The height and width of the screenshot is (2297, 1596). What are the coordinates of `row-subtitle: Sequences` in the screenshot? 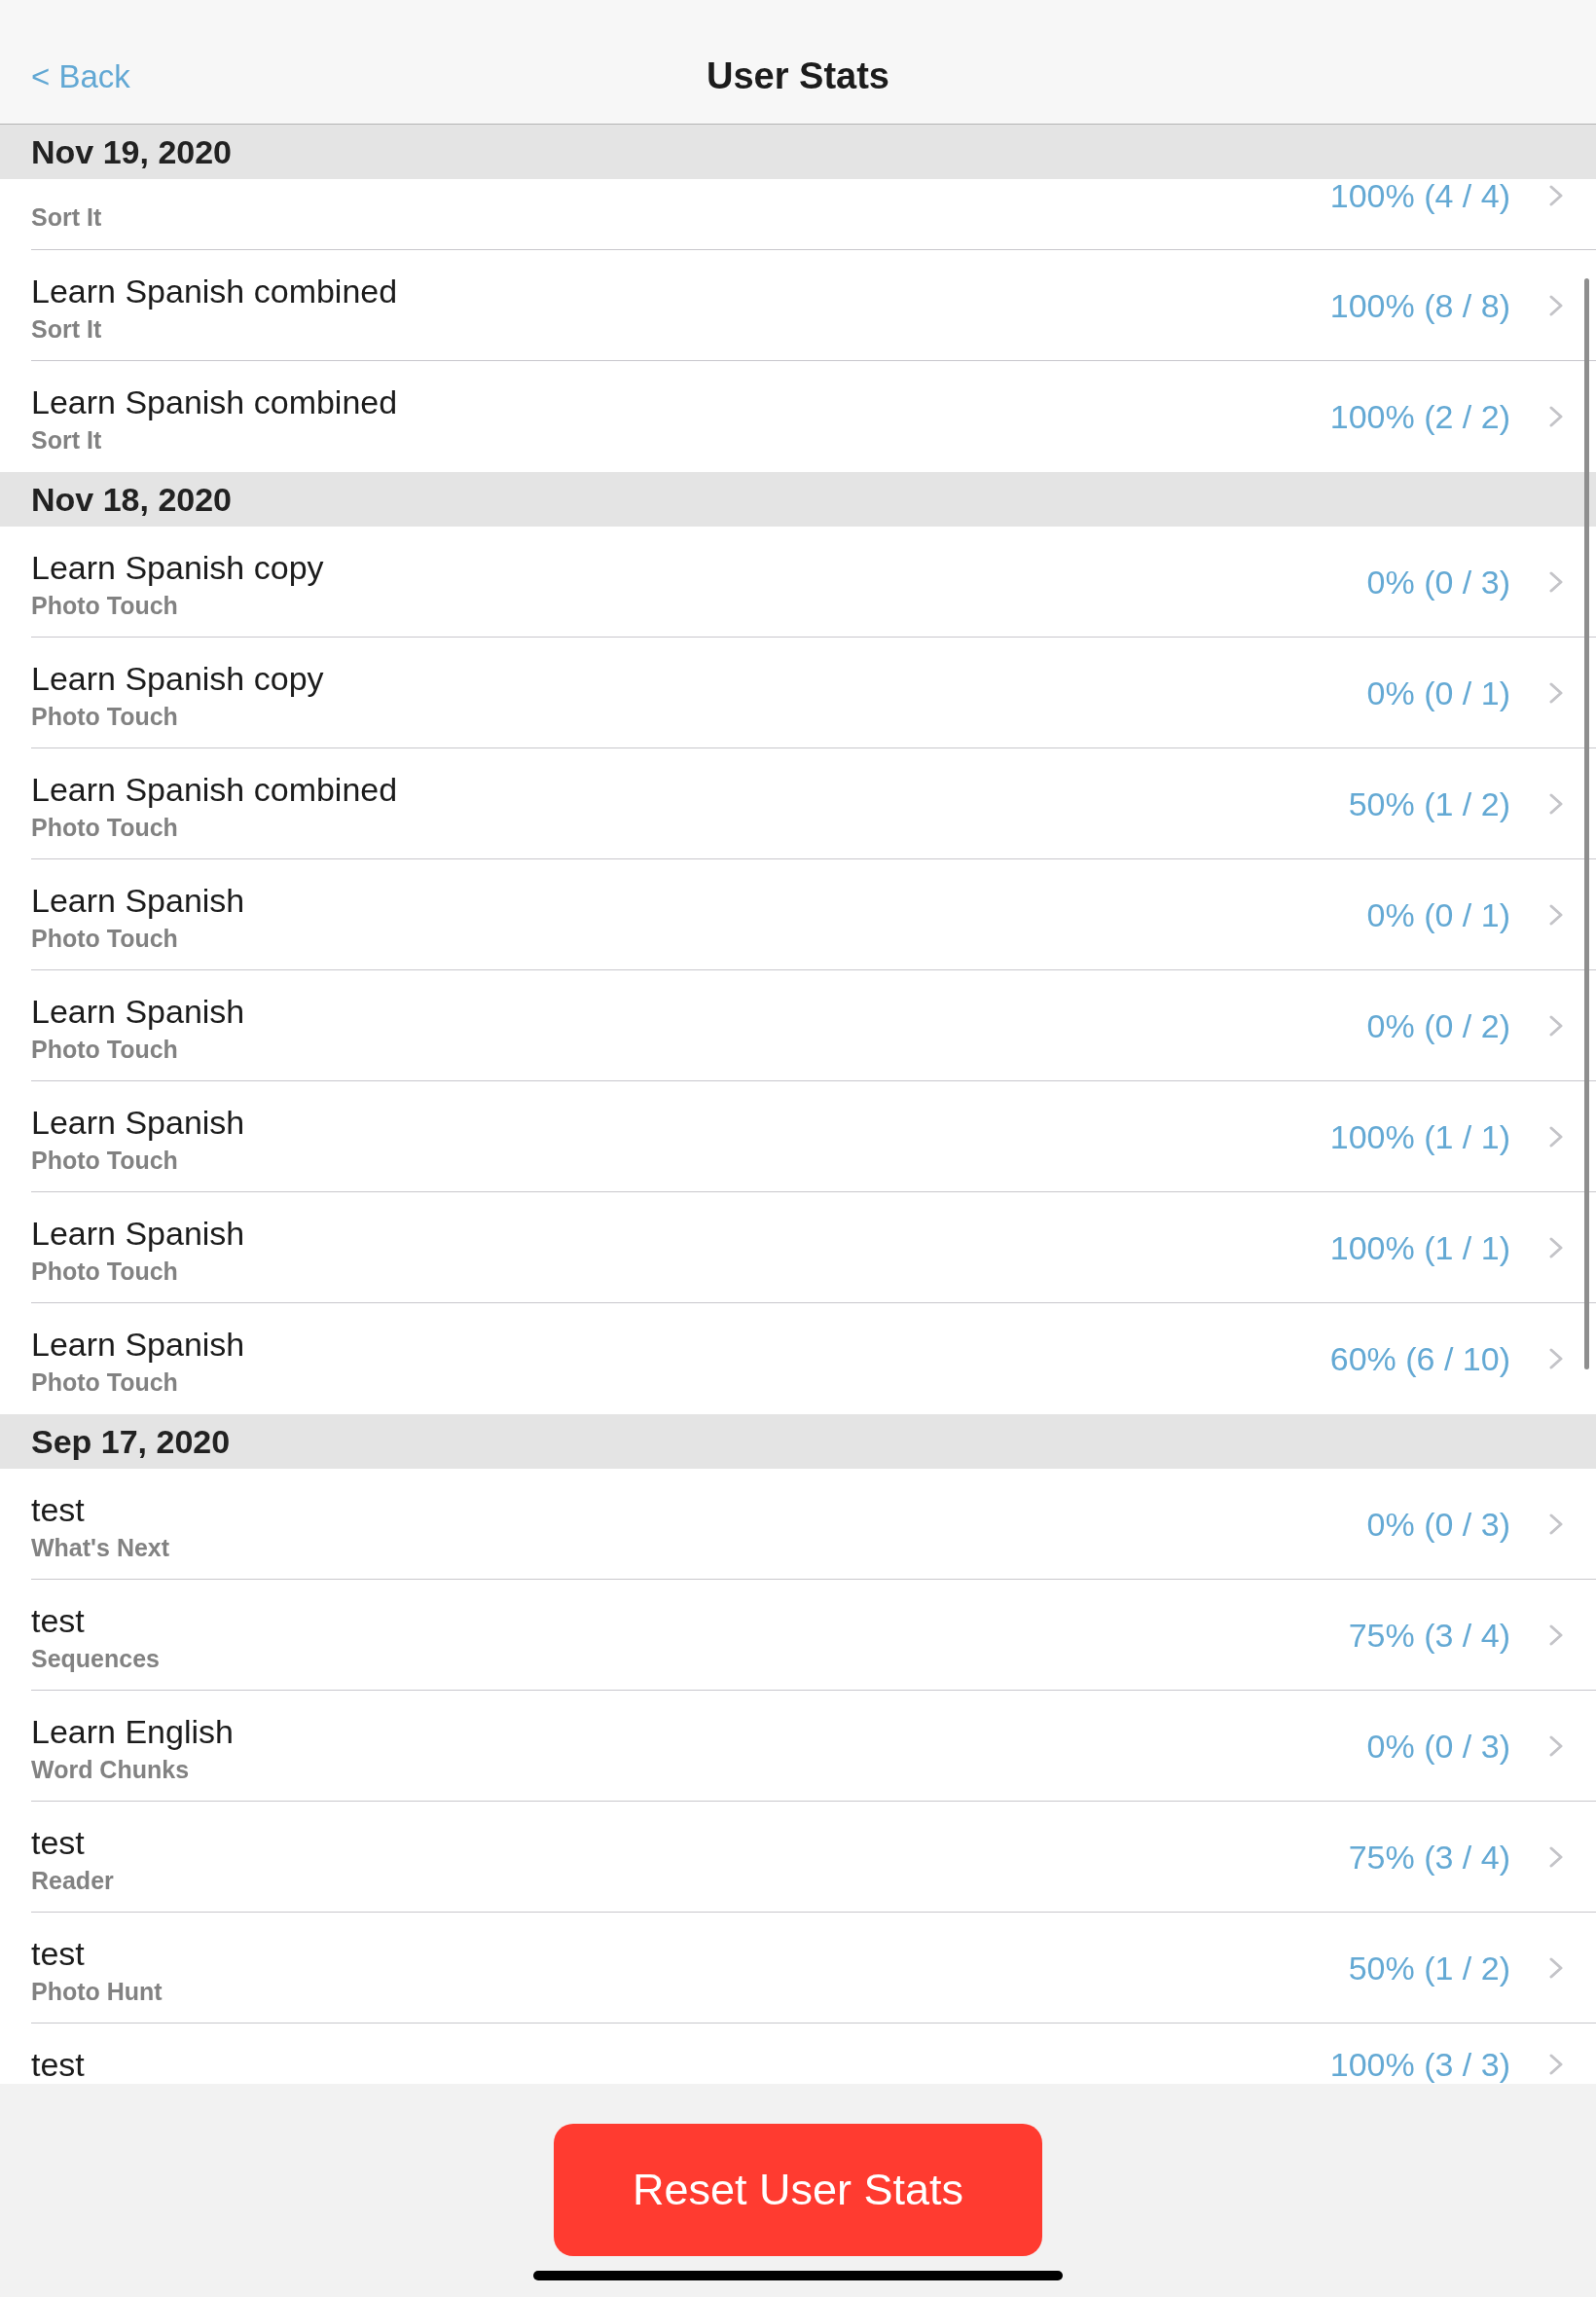 It's located at (95, 1658).